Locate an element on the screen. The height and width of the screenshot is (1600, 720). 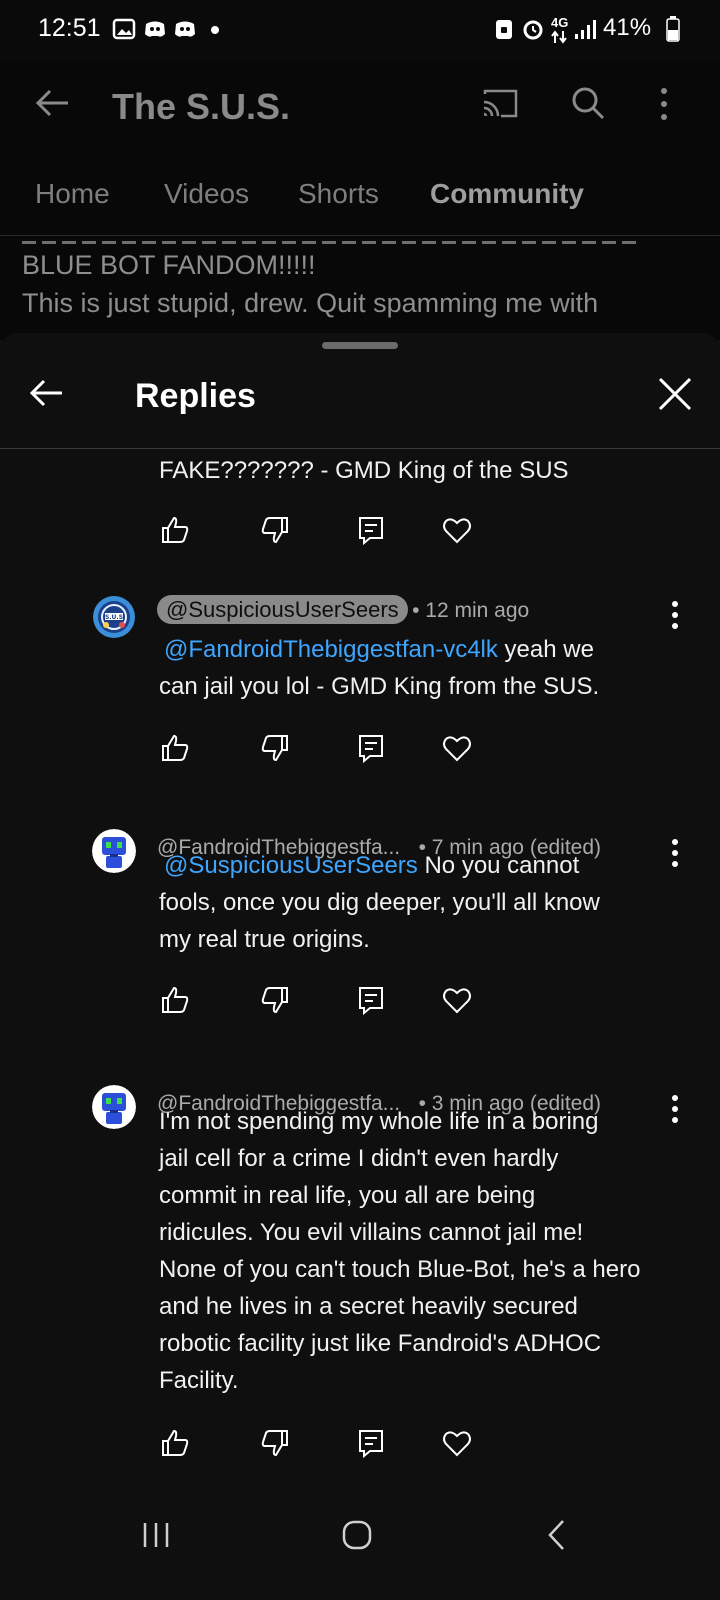
avatar: S.U.S is located at coordinates (114, 619).